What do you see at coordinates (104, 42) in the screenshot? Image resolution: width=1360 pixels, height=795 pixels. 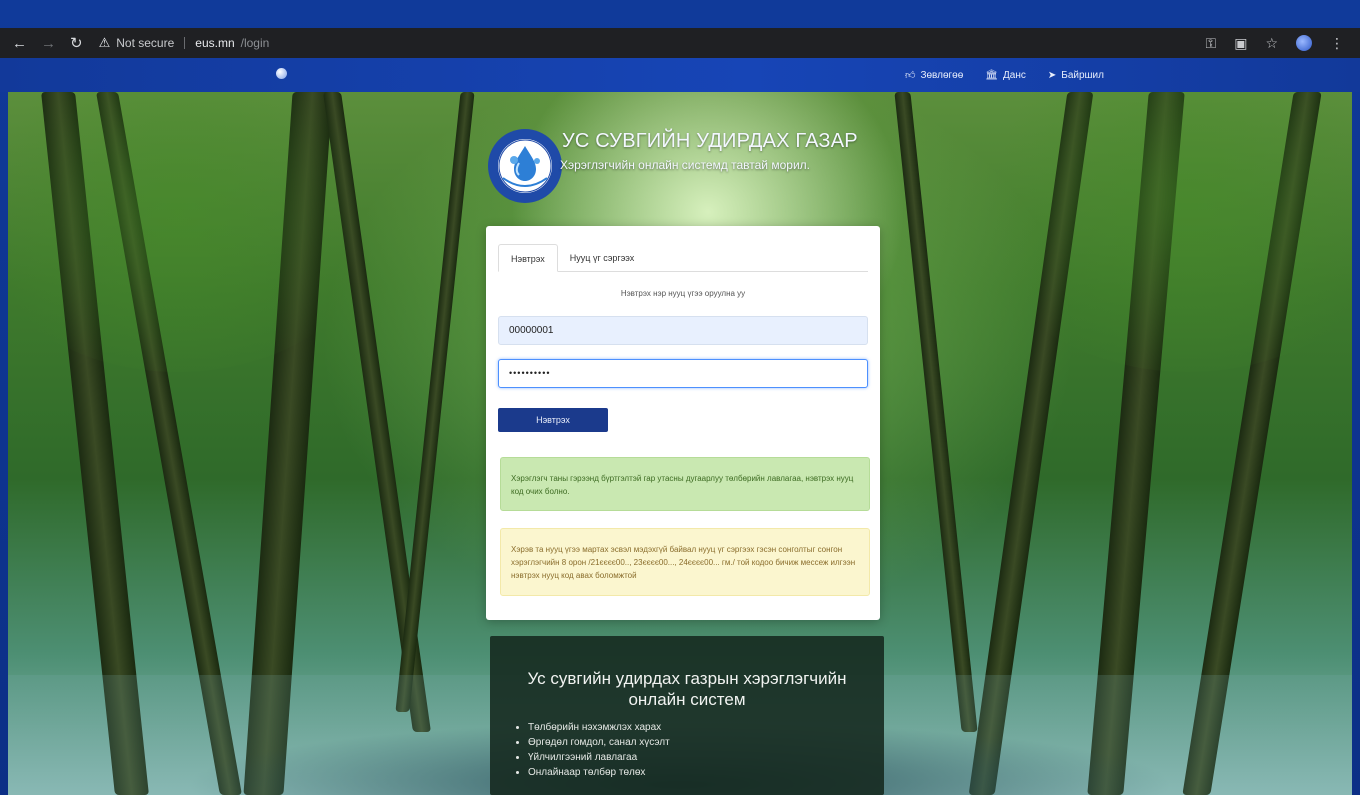 I see `warning-triangle-icon: ⚠` at bounding box center [104, 42].